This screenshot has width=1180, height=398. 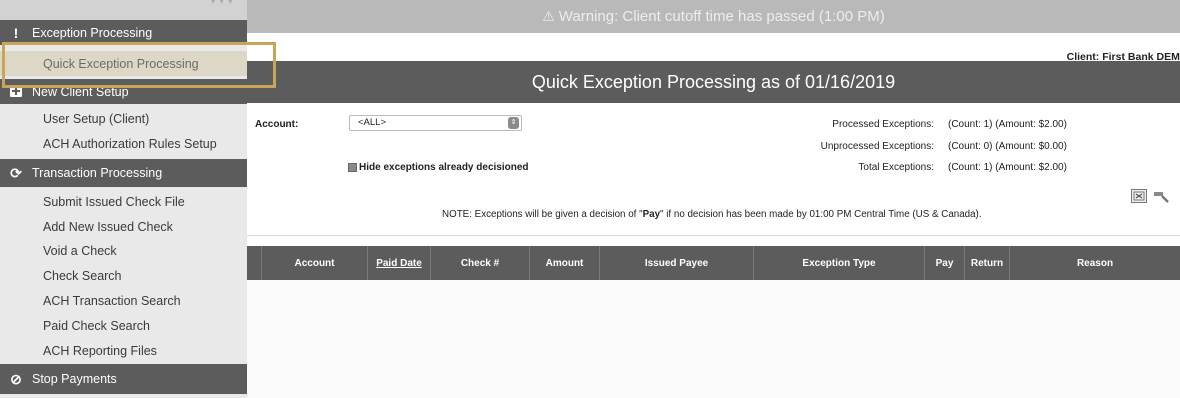 I want to click on sidebar-item-label: ACH Transaction Search, so click(x=112, y=301).